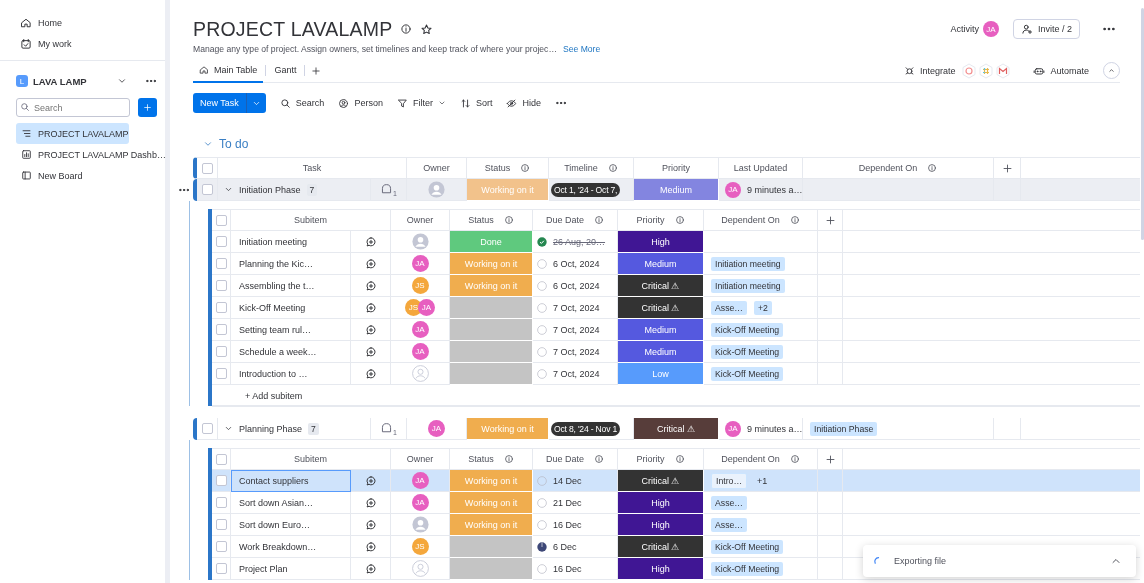 The image size is (1144, 583). I want to click on toolbar-button: Filter, so click(421, 103).